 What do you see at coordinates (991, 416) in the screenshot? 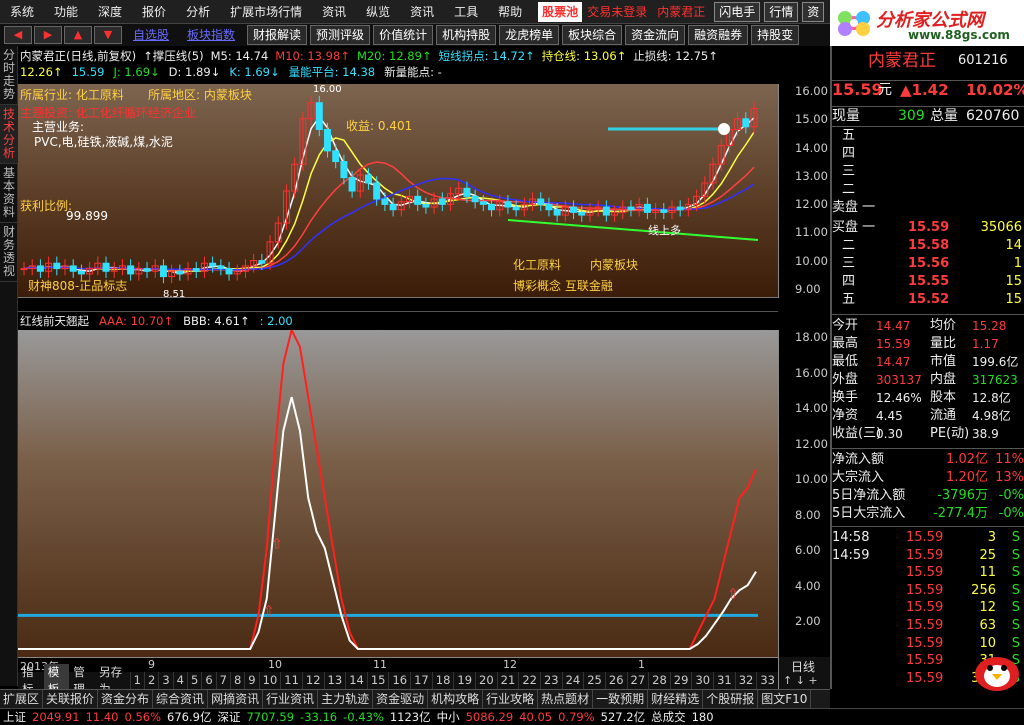
I see `stats-cell-3: 4.98亿` at bounding box center [991, 416].